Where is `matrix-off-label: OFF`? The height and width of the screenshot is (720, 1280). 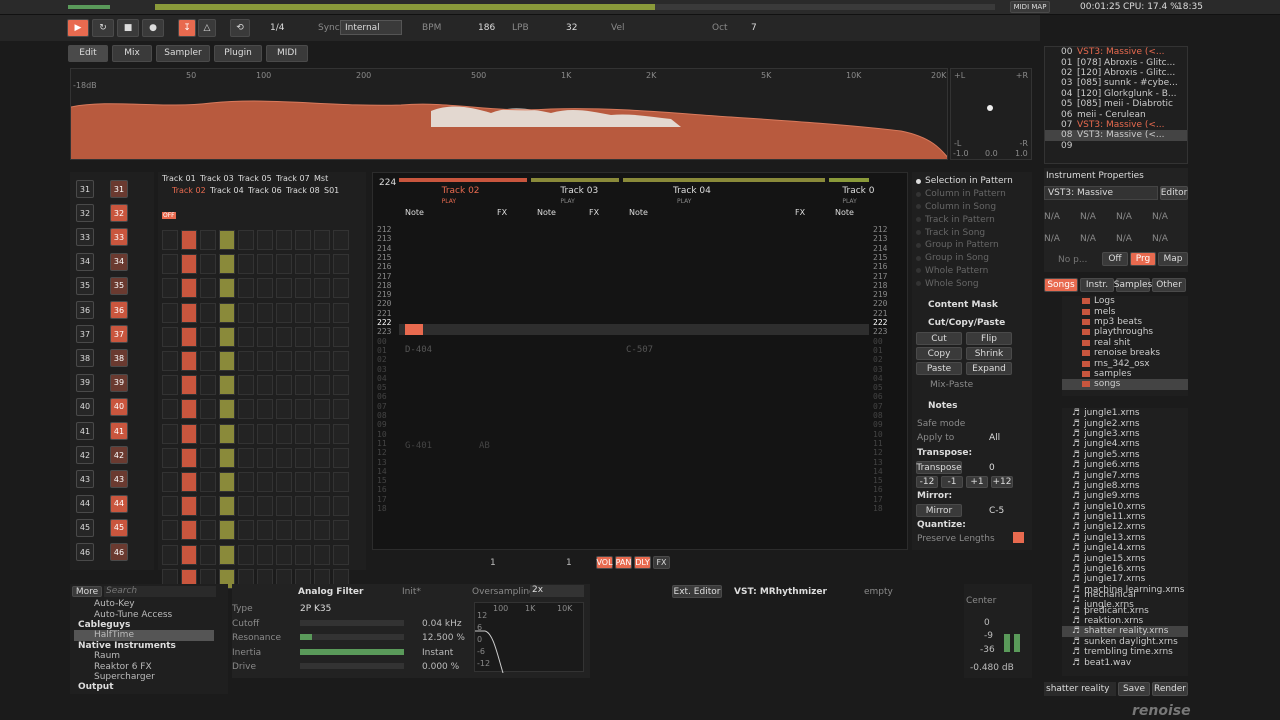 matrix-off-label: OFF is located at coordinates (169, 215).